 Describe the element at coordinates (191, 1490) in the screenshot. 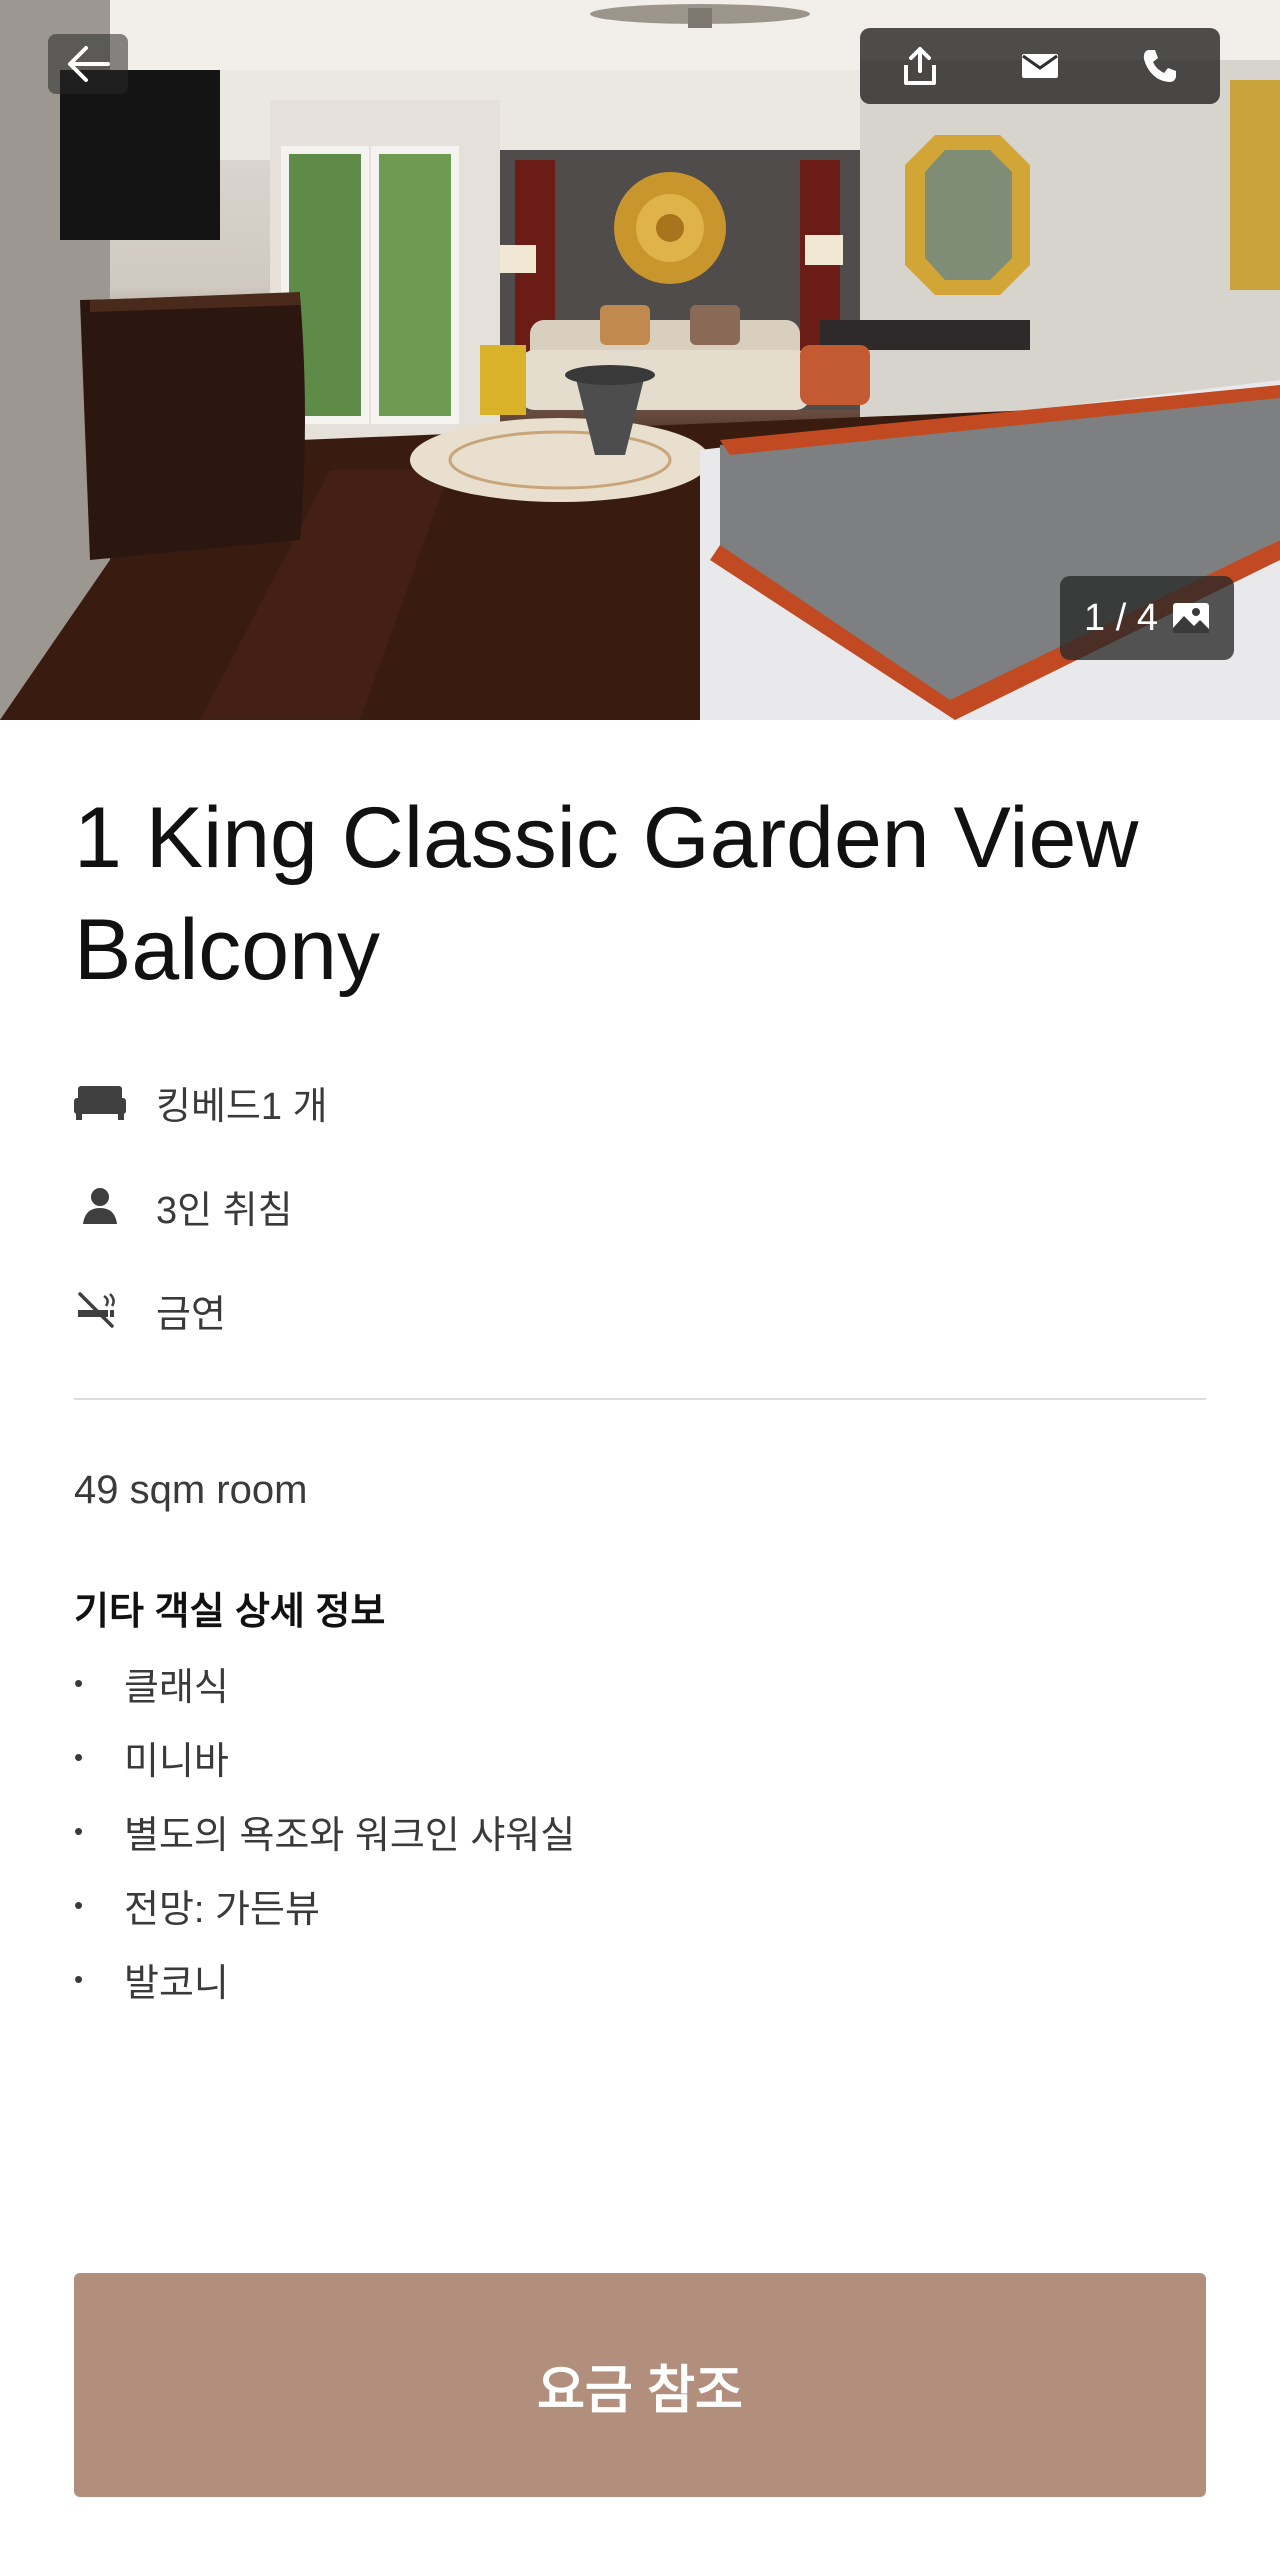

I see `room-size: 49 sqm room` at that location.